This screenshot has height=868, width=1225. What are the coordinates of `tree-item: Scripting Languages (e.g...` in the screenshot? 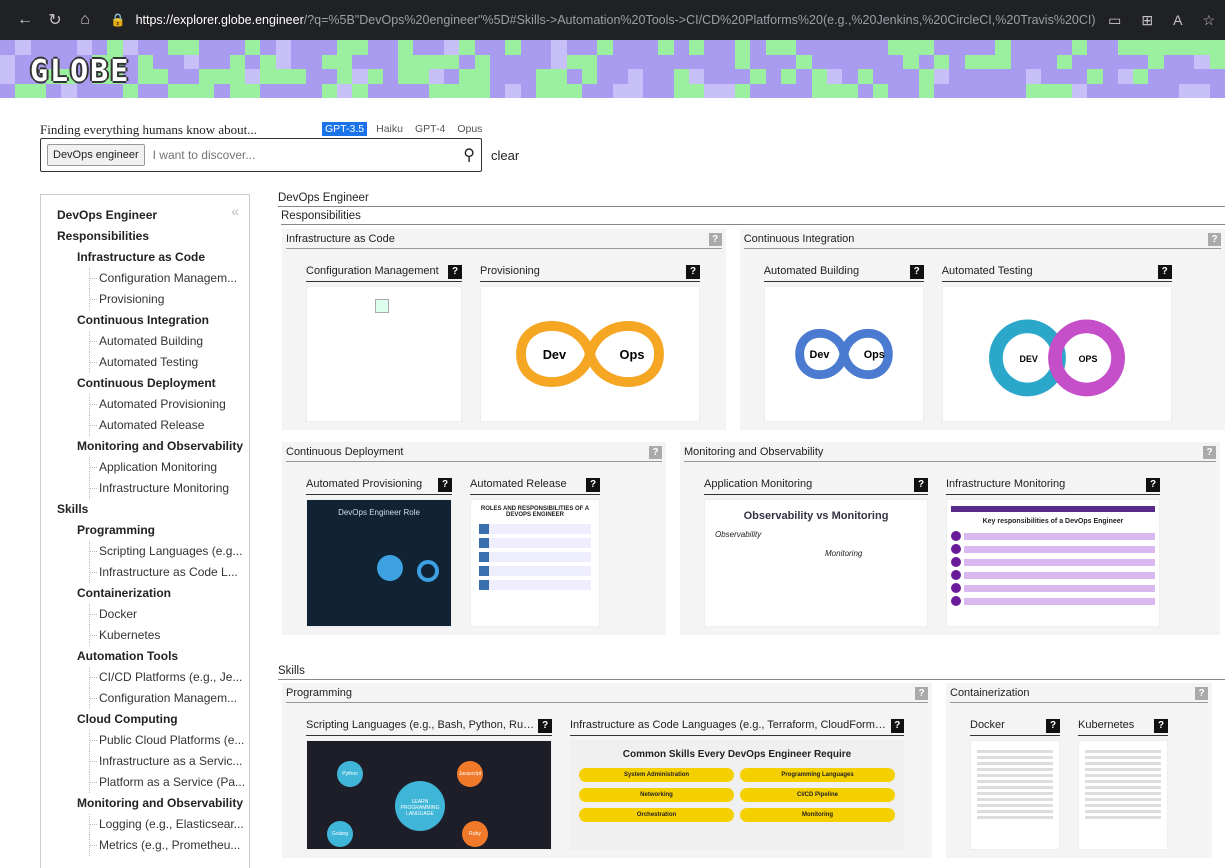 It's located at (153, 551).